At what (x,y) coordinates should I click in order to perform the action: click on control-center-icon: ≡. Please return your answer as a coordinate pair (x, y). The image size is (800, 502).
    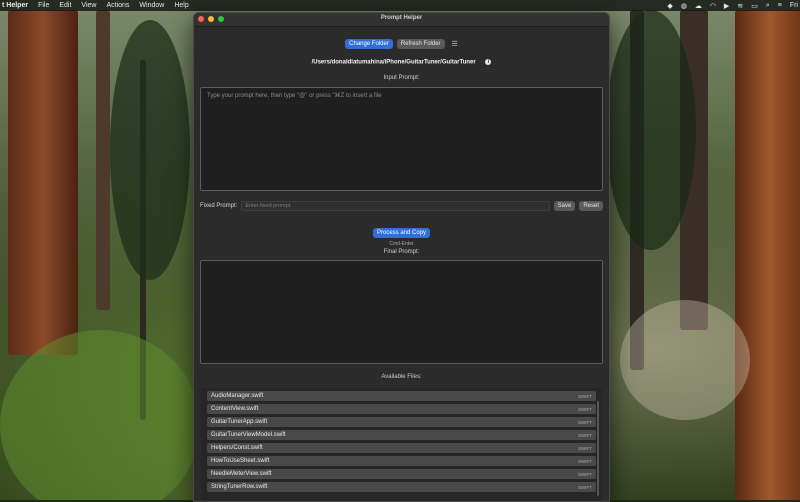
    Looking at the image, I should click on (780, 5).